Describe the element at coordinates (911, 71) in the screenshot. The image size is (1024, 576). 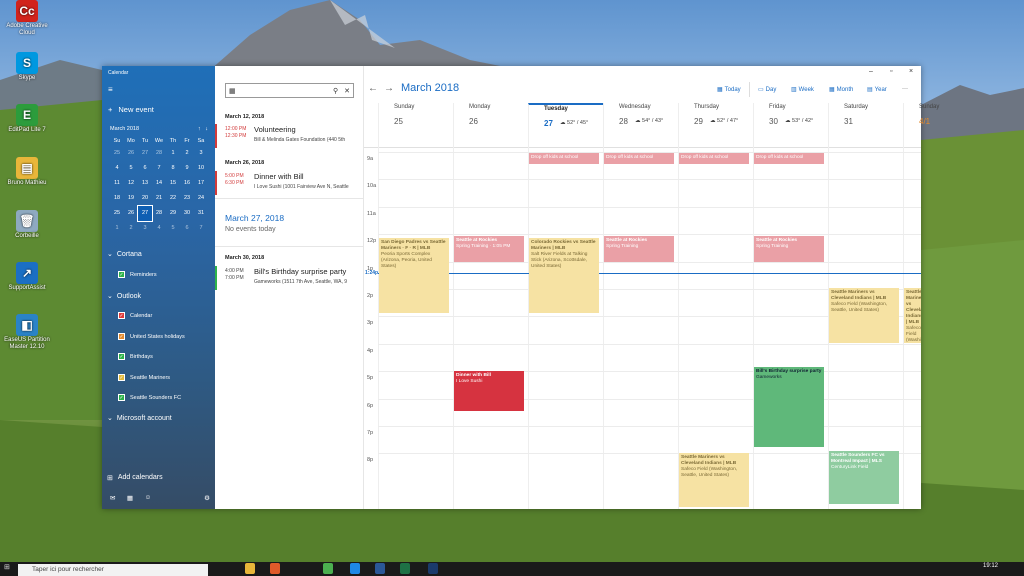
I see `close-button: ×` at that location.